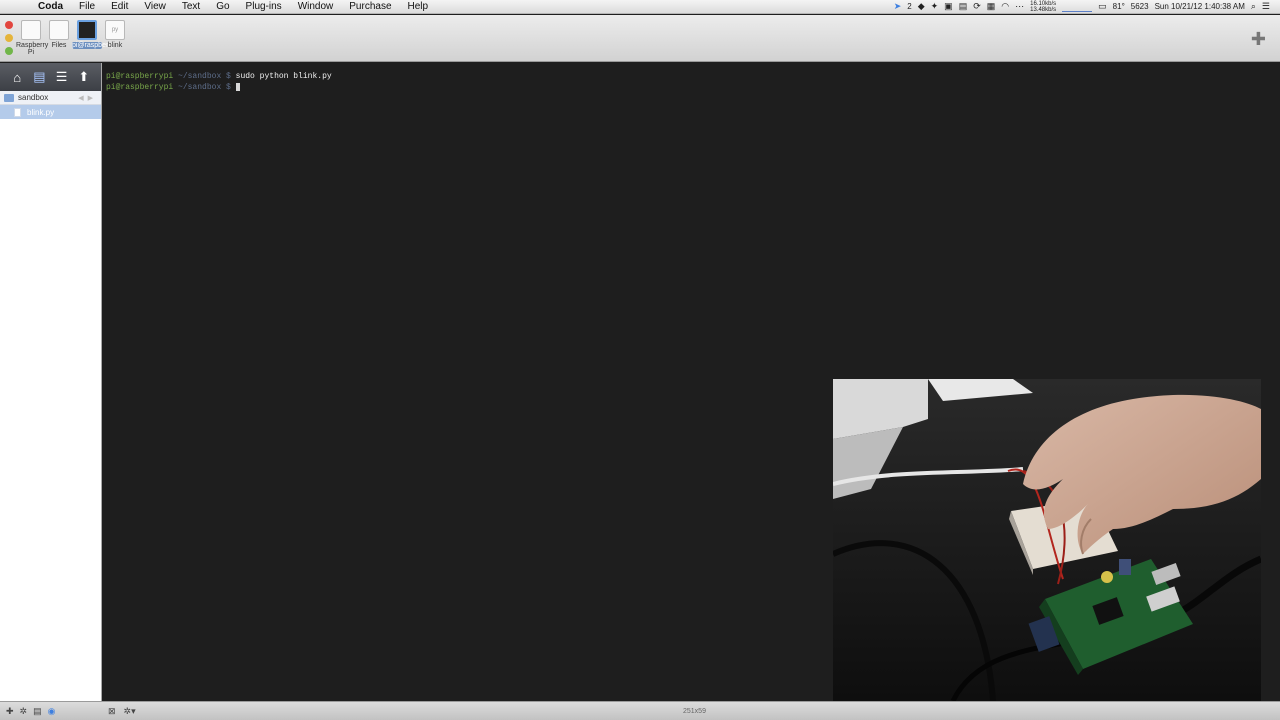 The image size is (1280, 720). What do you see at coordinates (112, 711) in the screenshot?
I see `clear-icon: ⊠` at bounding box center [112, 711].